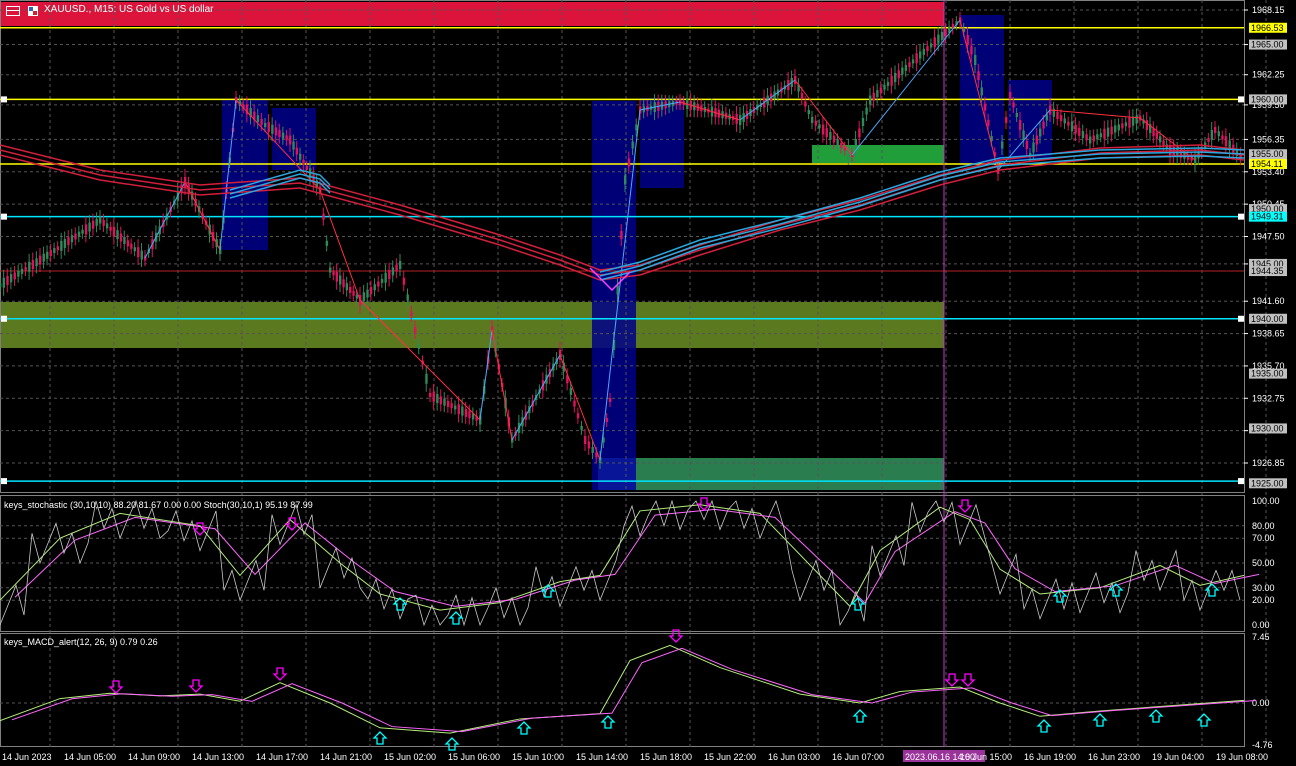  Describe the element at coordinates (129, 9) in the screenshot. I see `chart-title: XAUUSD., M15: US Gold vs US dollar` at that location.